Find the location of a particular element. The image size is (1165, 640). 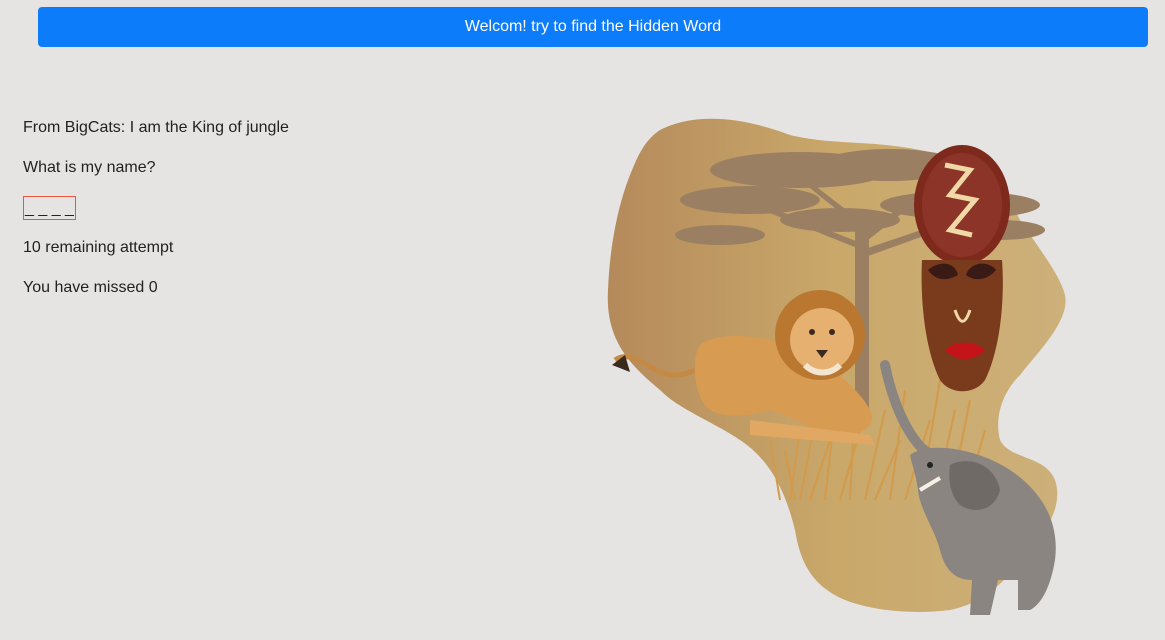

welcome-banner: Welcom! try to find the Hidden Word is located at coordinates (593, 27).